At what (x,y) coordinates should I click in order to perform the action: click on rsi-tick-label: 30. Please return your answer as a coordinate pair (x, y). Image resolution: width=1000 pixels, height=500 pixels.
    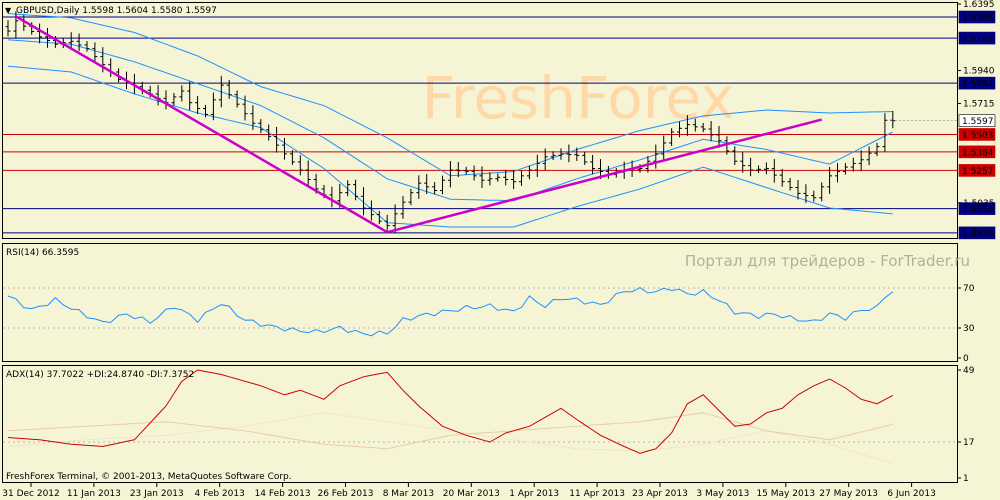
    Looking at the image, I should click on (969, 329).